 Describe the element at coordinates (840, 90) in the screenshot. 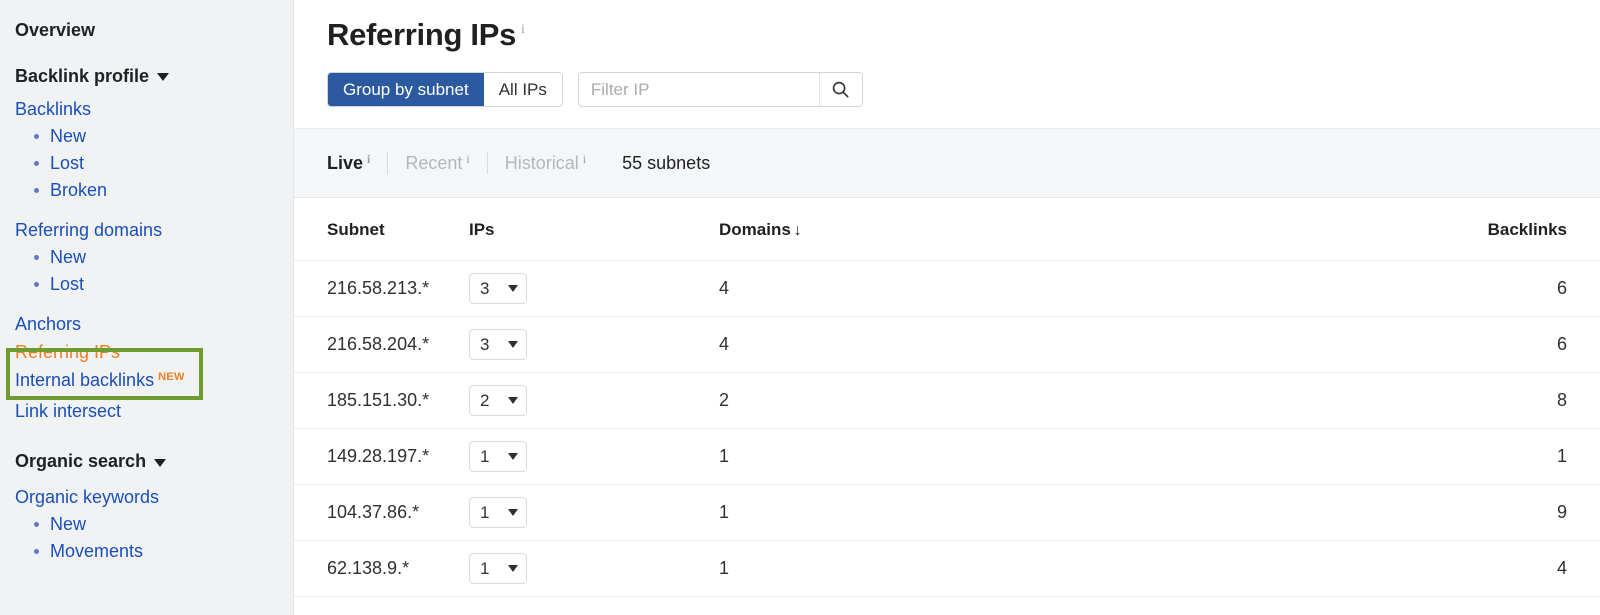

I see `search-button` at that location.